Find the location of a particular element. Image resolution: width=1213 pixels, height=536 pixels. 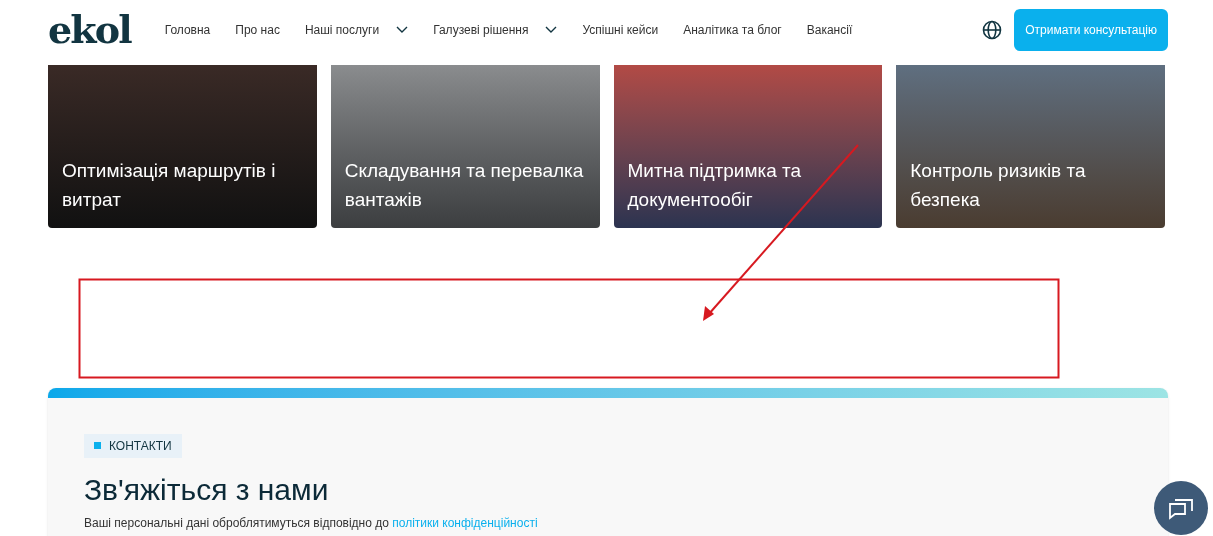

nav-link: Наші послуги is located at coordinates (342, 30).